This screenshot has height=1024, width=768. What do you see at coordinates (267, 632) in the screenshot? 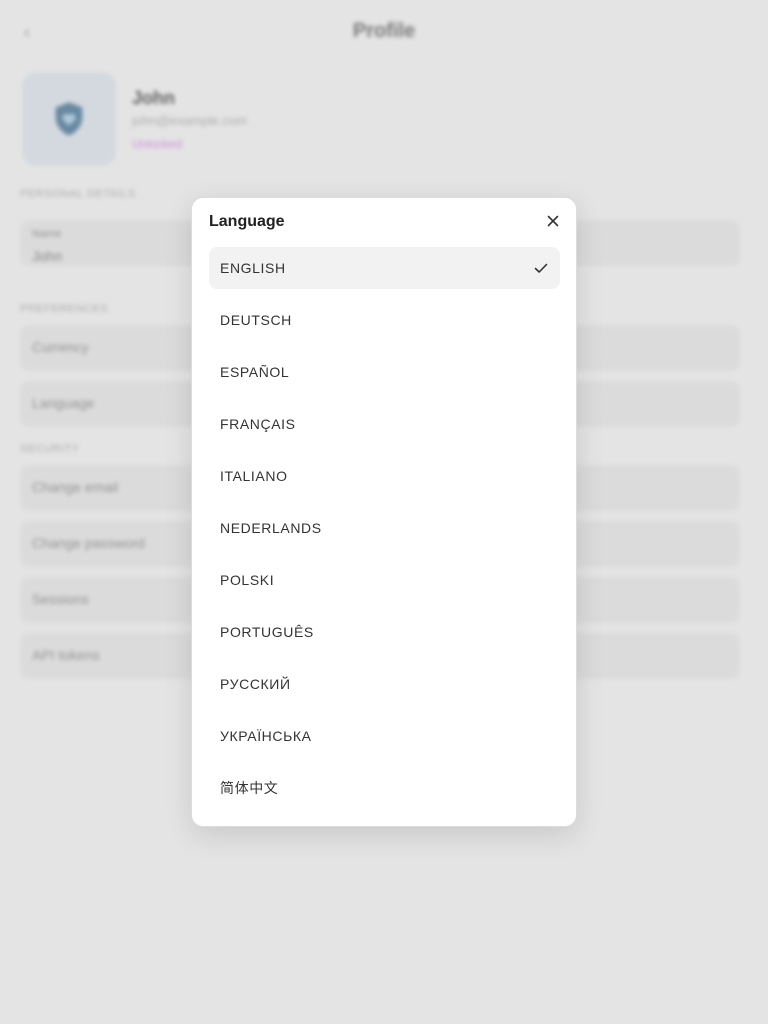
I see `language-option-label: PORTUGUÊS` at bounding box center [267, 632].